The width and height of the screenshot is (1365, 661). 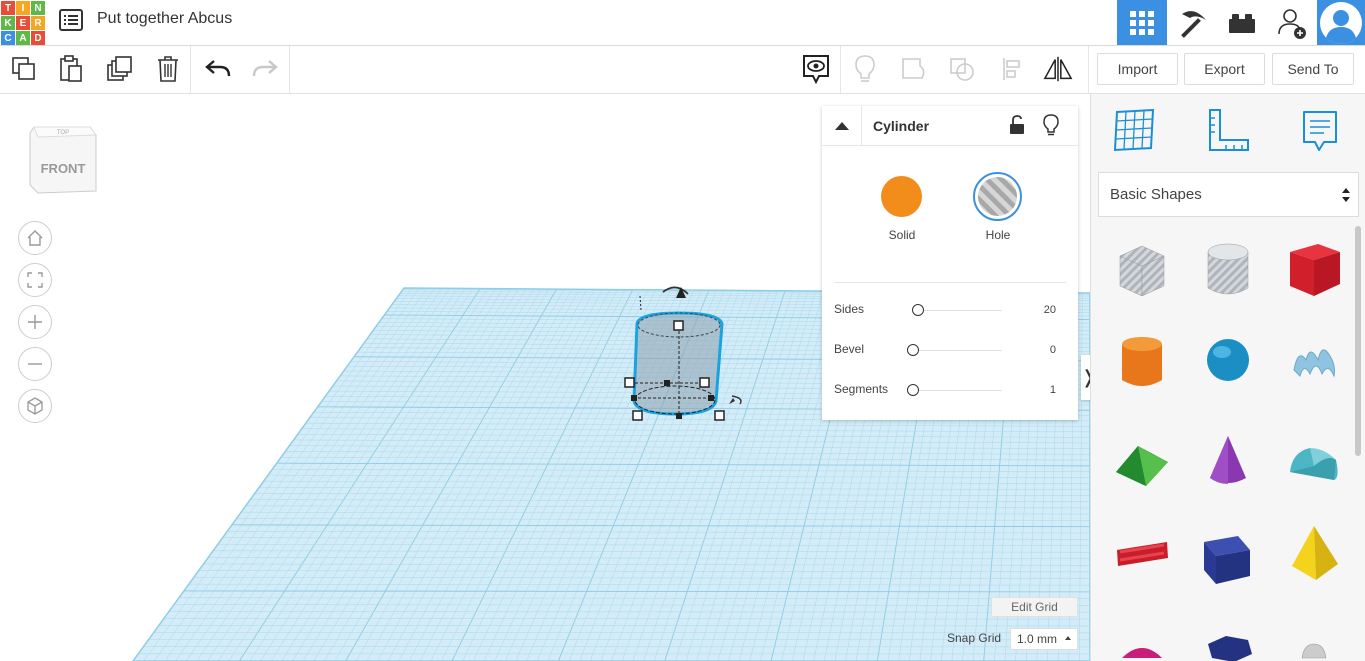 What do you see at coordinates (1228, 462) in the screenshot?
I see `shape-cone` at bounding box center [1228, 462].